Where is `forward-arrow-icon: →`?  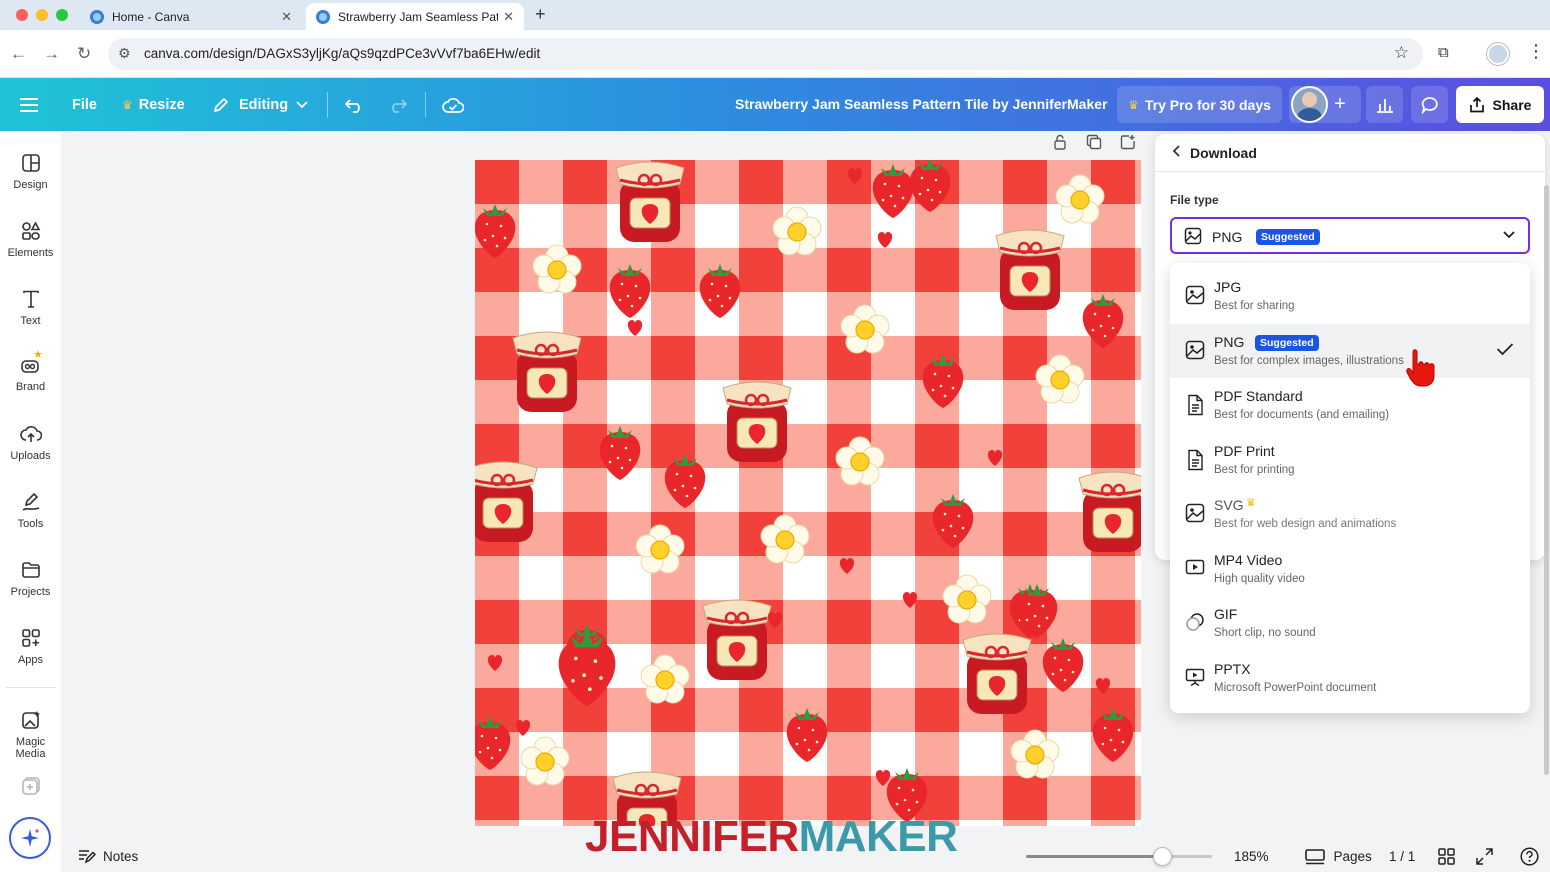 forward-arrow-icon: → is located at coordinates (51, 54).